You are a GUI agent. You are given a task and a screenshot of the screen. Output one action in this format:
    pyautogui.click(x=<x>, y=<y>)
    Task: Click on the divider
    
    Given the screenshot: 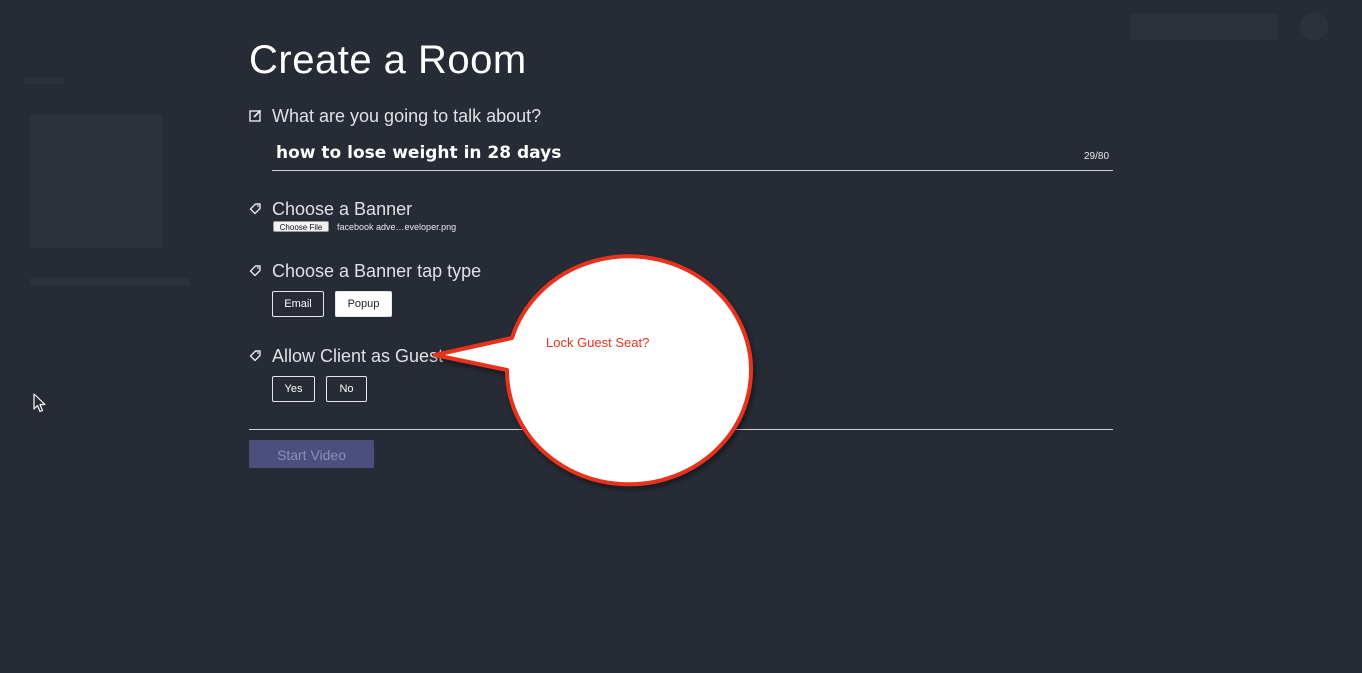 What is the action you would take?
    pyautogui.click(x=681, y=429)
    